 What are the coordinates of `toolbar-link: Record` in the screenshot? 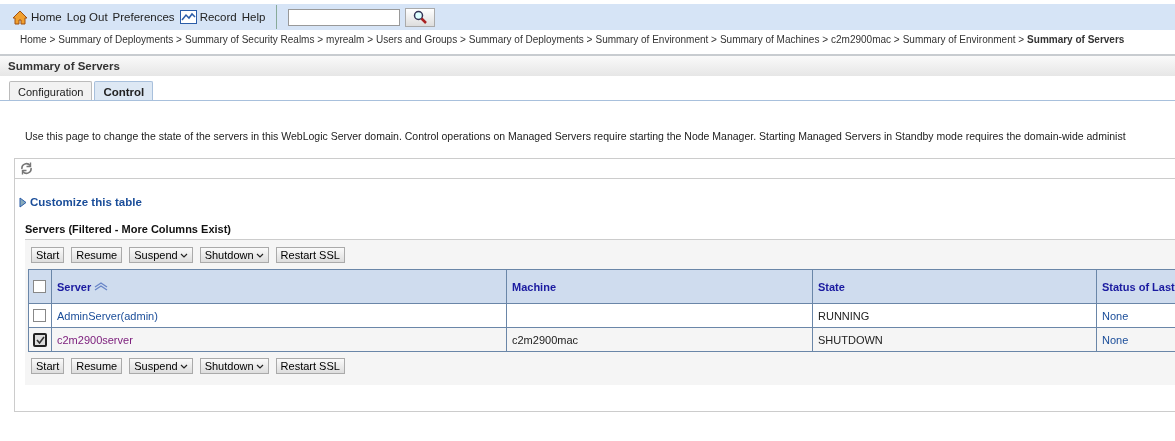 It's located at (218, 17).